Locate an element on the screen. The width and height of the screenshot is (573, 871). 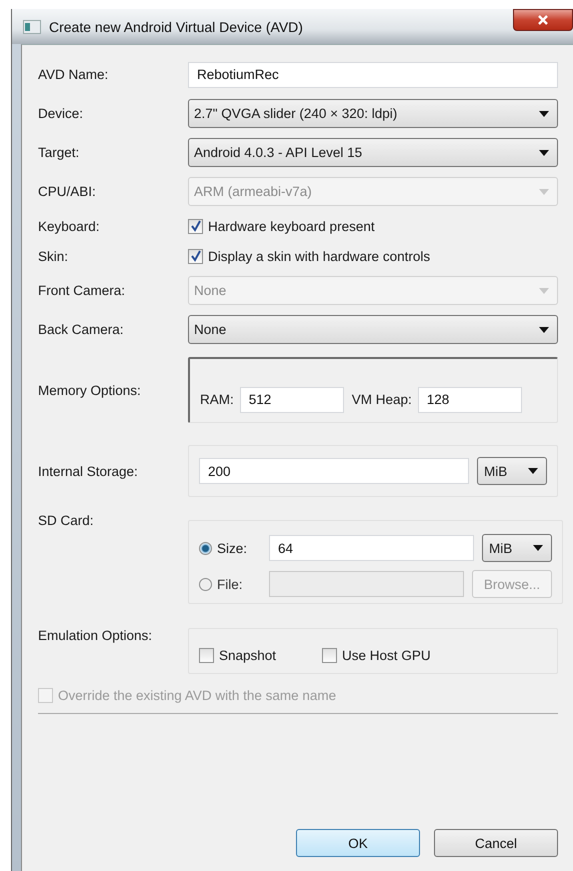
field-label: Device: is located at coordinates (61, 113).